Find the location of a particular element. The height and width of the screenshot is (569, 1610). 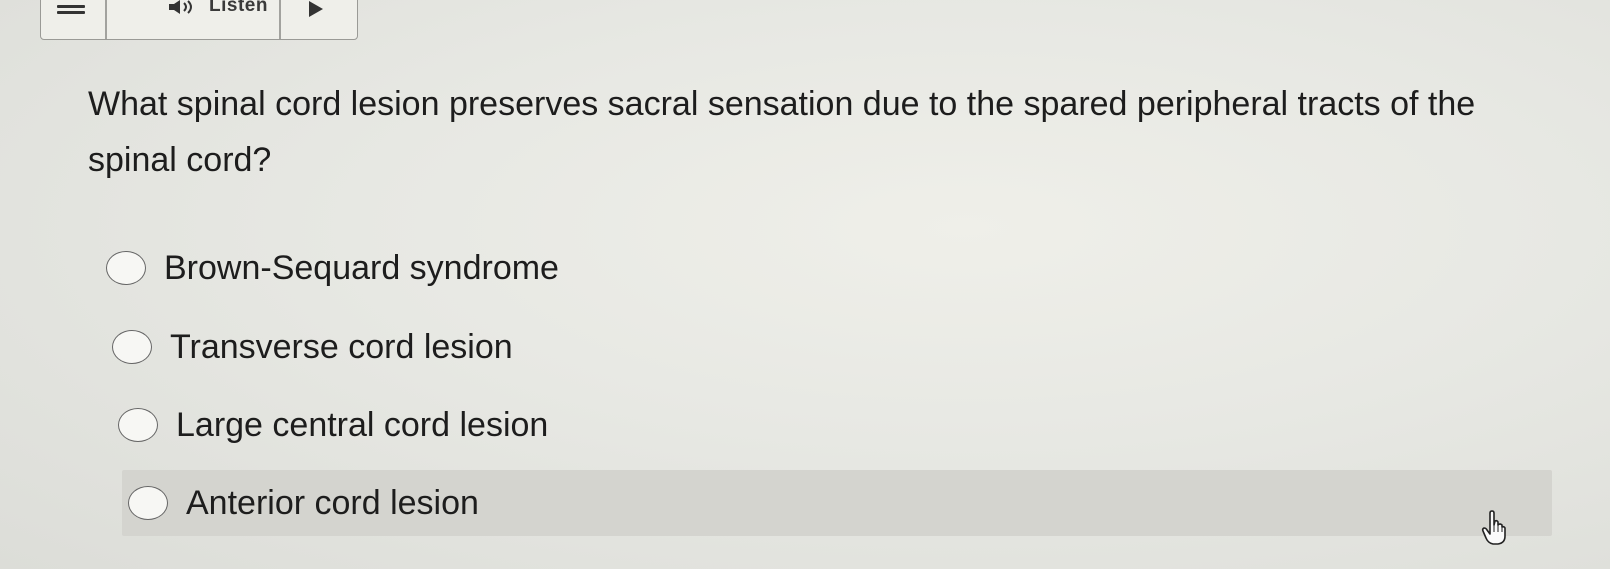

answer-option-2: Transverse cord lesion is located at coordinates (312, 347).